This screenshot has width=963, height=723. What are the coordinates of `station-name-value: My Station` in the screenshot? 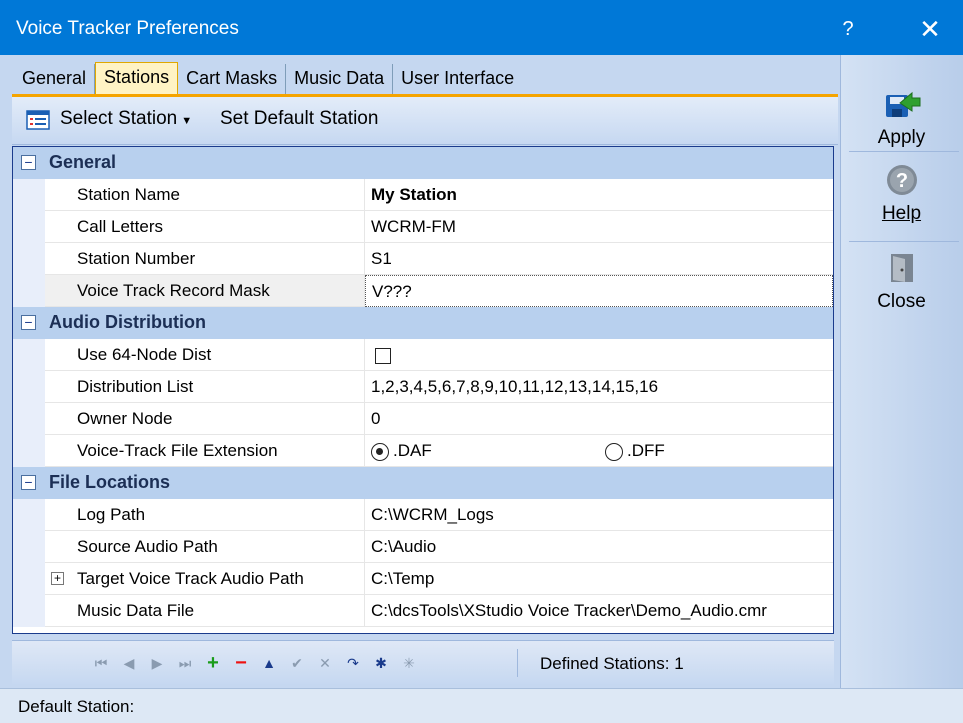 It's located at (599, 195).